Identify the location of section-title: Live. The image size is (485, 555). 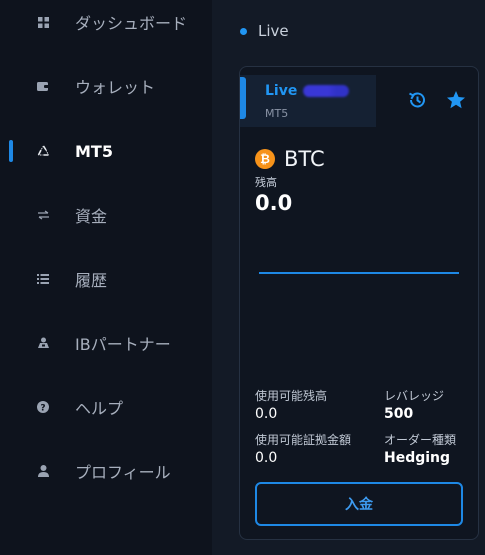
(273, 31).